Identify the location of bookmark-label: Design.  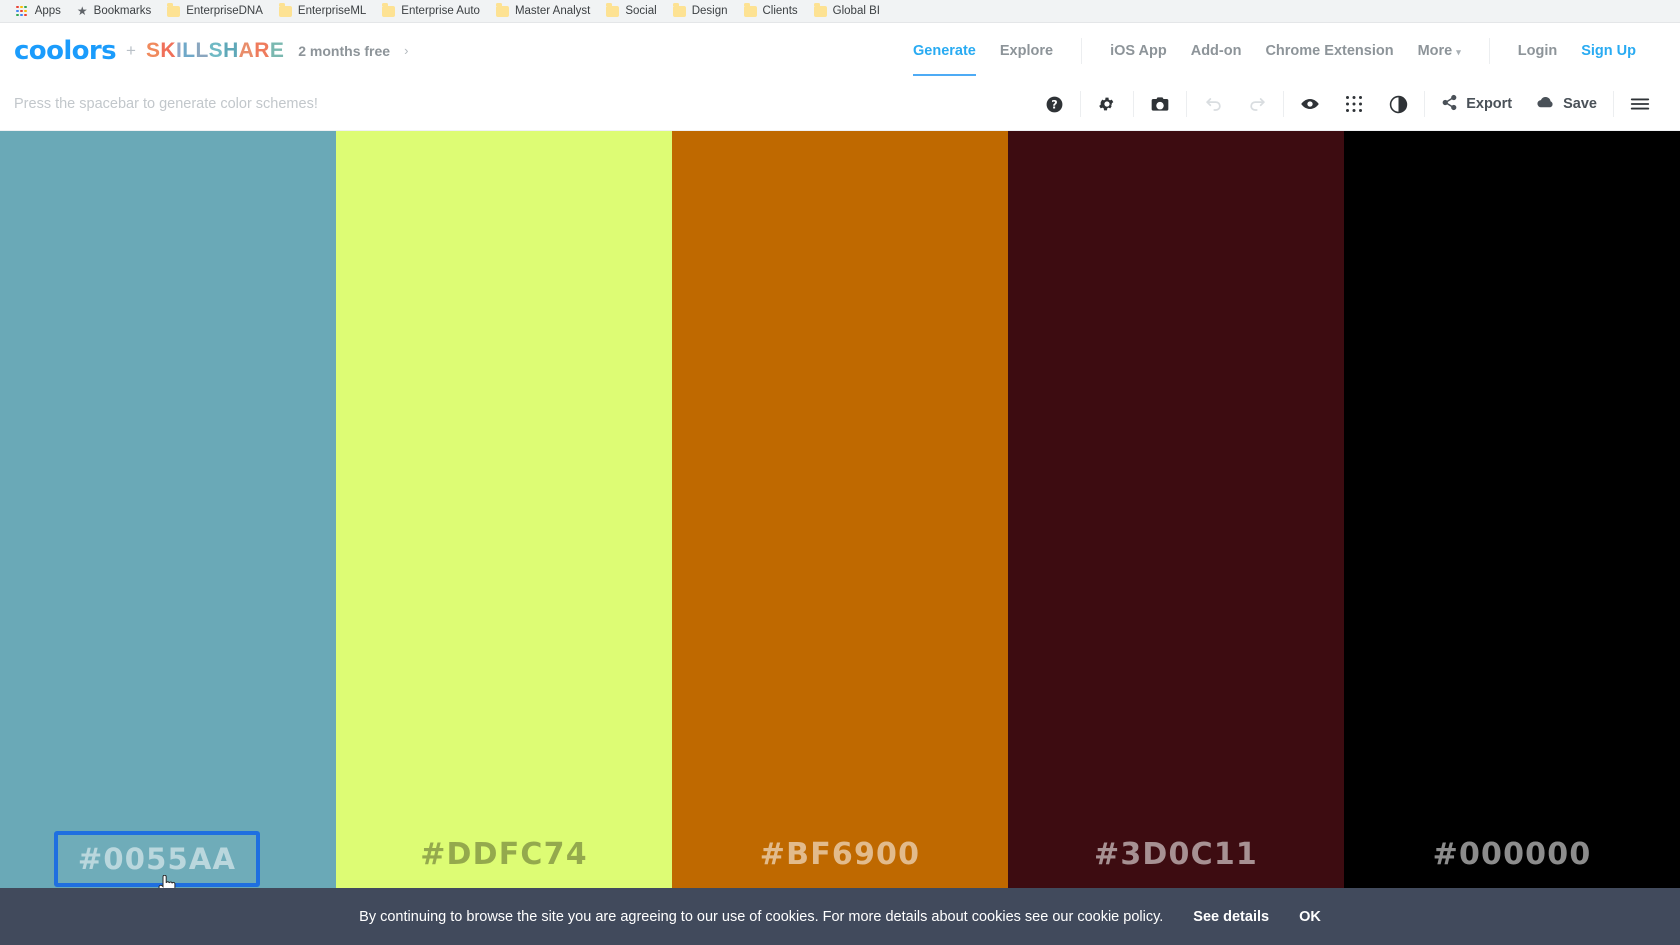
(709, 11).